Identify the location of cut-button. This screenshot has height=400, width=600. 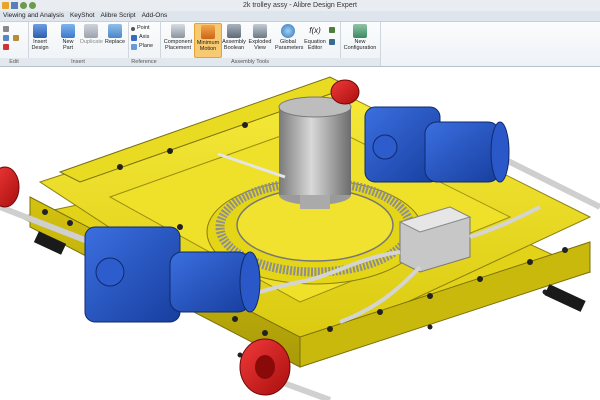
(6, 28).